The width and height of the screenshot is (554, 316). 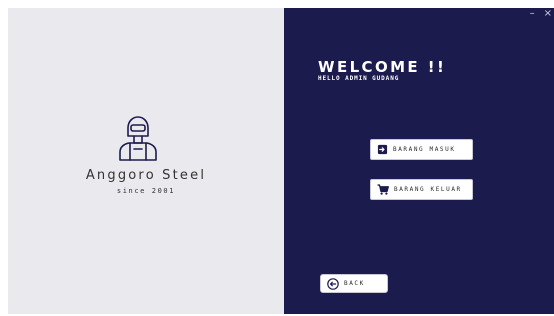 I want to click on barang-masuk-button: BARANG MASUK, so click(x=421, y=149).